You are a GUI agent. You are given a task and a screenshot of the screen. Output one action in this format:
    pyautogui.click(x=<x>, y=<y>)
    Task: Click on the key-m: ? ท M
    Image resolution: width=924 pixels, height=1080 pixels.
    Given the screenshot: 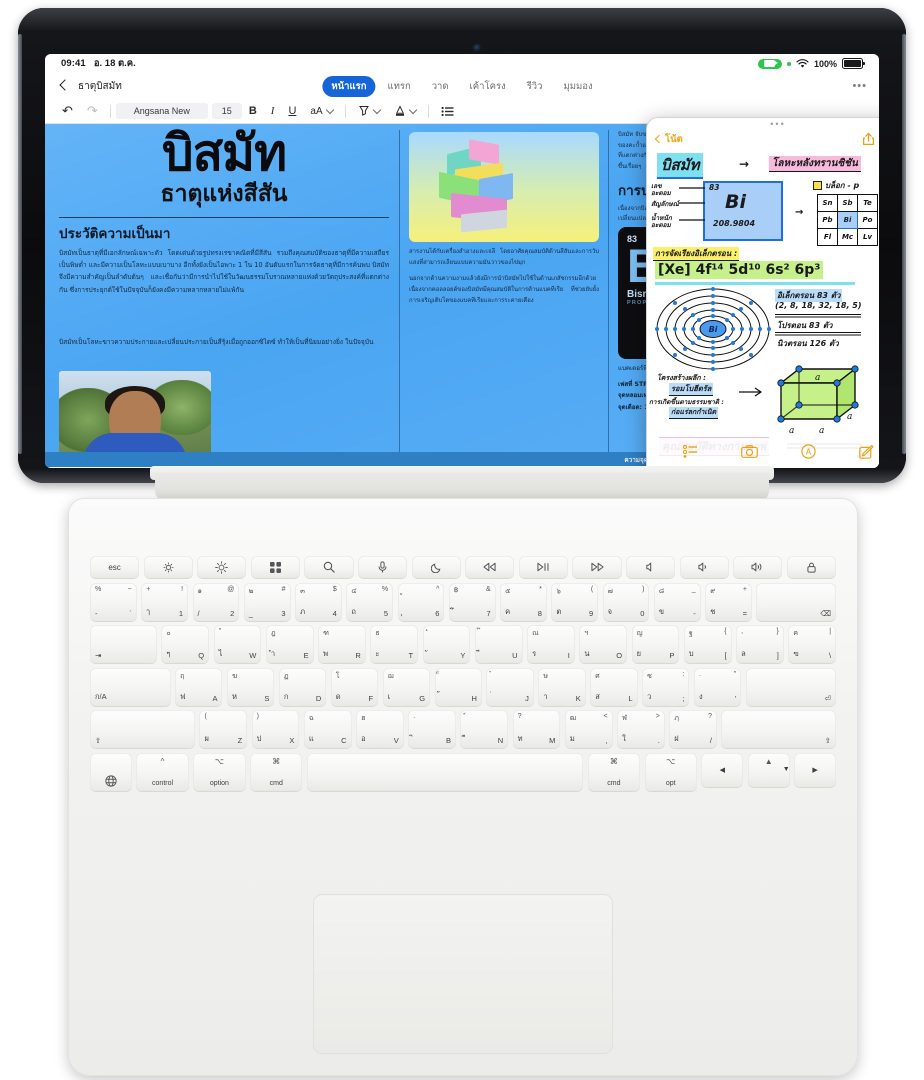 What is the action you would take?
    pyautogui.click(x=536, y=729)
    